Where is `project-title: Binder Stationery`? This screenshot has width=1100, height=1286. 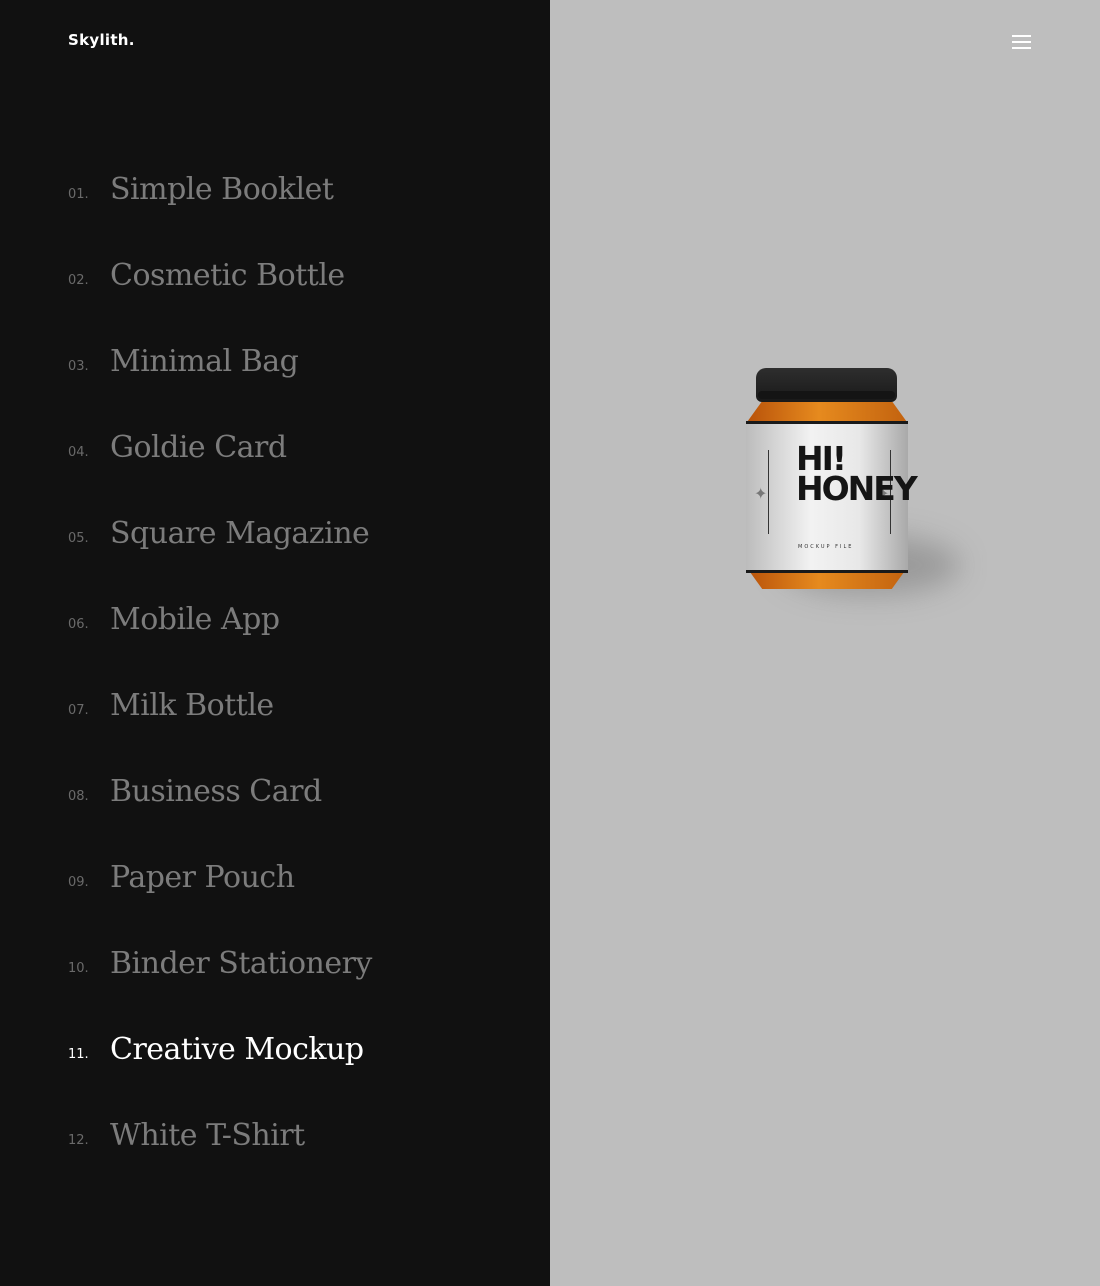 project-title: Binder Stationery is located at coordinates (241, 963).